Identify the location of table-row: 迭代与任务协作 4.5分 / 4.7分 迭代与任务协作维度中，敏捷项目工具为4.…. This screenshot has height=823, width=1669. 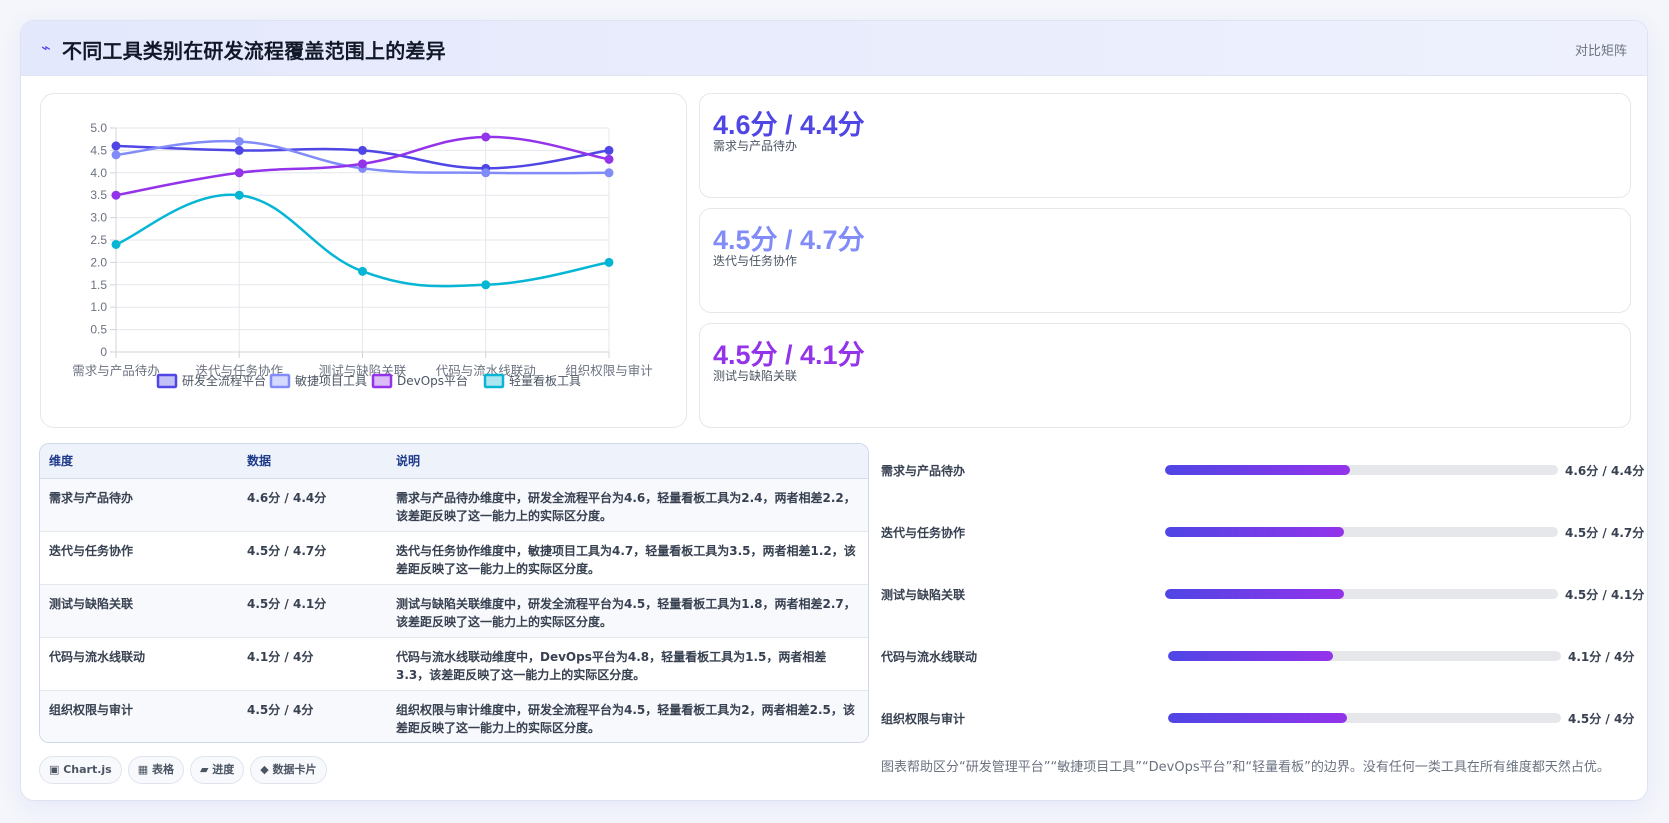
(454, 558).